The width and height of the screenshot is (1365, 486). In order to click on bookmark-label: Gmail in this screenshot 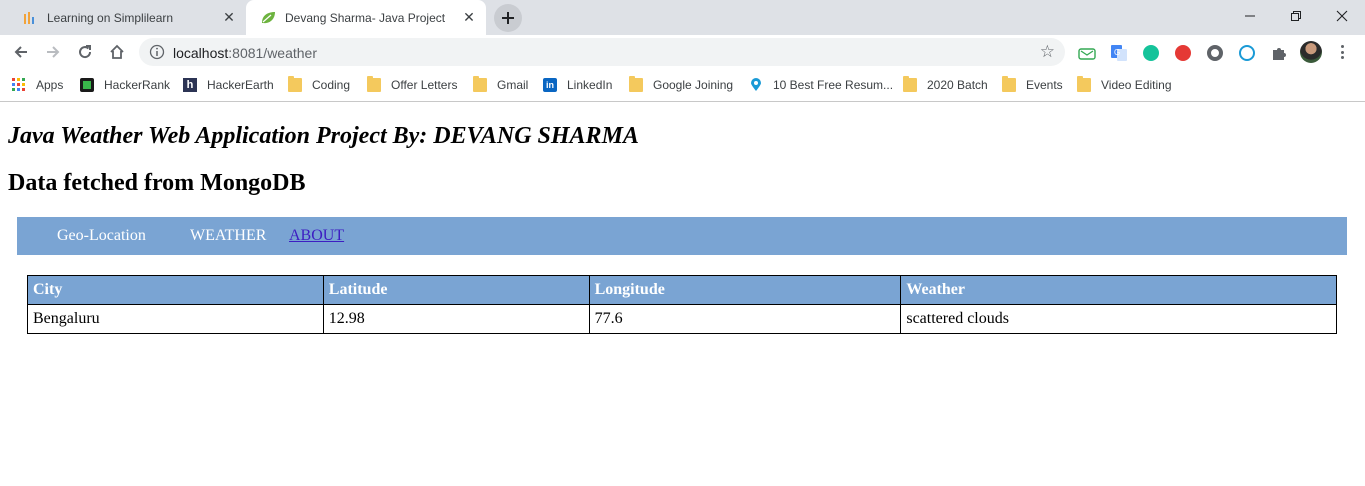, I will do `click(513, 85)`.